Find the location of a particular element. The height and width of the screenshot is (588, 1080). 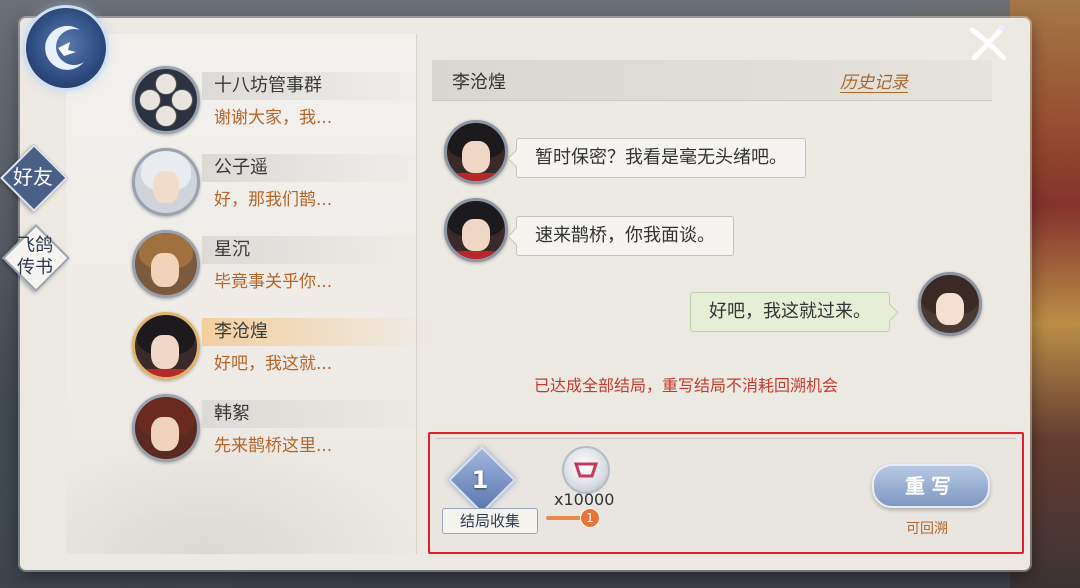

rewrite-button: 重写 is located at coordinates (931, 486).